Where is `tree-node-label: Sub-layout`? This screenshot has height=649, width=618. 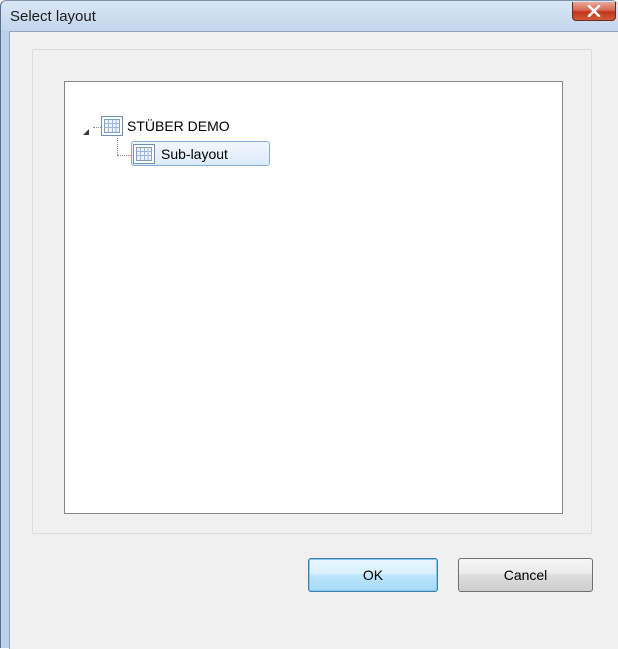 tree-node-label: Sub-layout is located at coordinates (194, 154).